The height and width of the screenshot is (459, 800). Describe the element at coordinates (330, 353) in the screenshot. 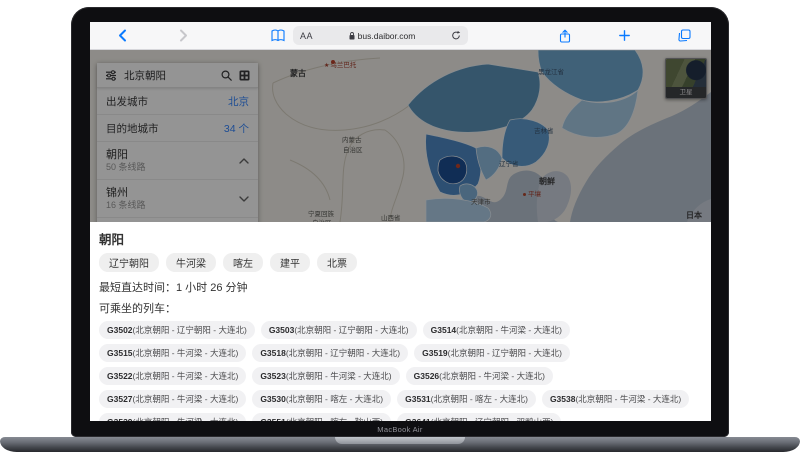

I see `train-chip: G3518(北京朝阳 - 辽宁朝阳 - 大连北)` at that location.